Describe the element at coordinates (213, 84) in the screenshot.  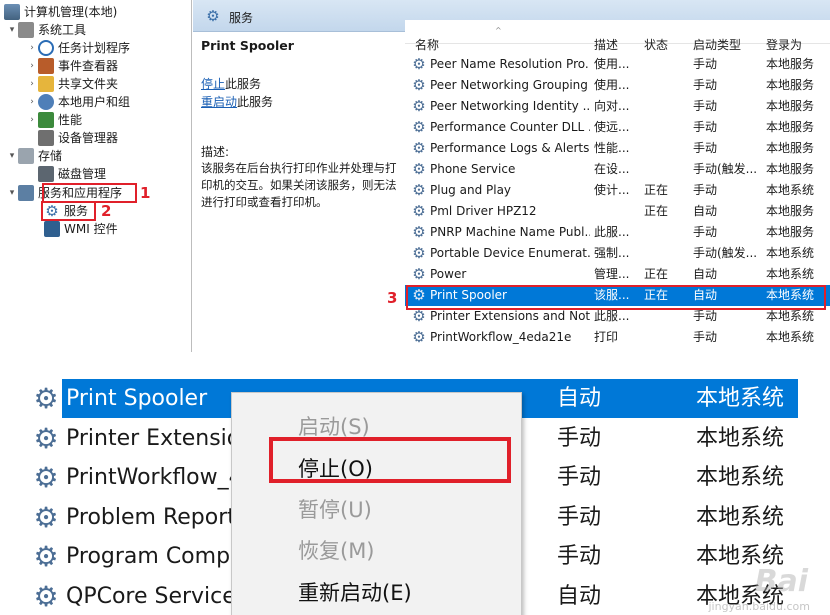
I see `stop-service-link: 停止` at that location.